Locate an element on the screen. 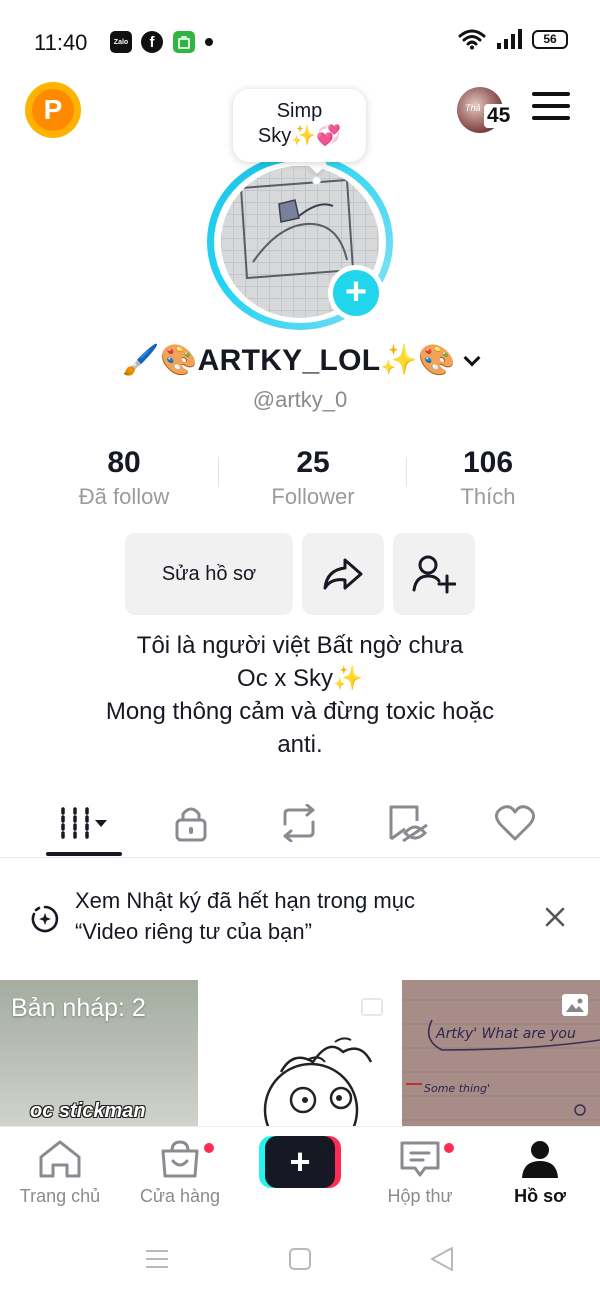 The image size is (600, 1300). back-icon is located at coordinates (442, 1259).